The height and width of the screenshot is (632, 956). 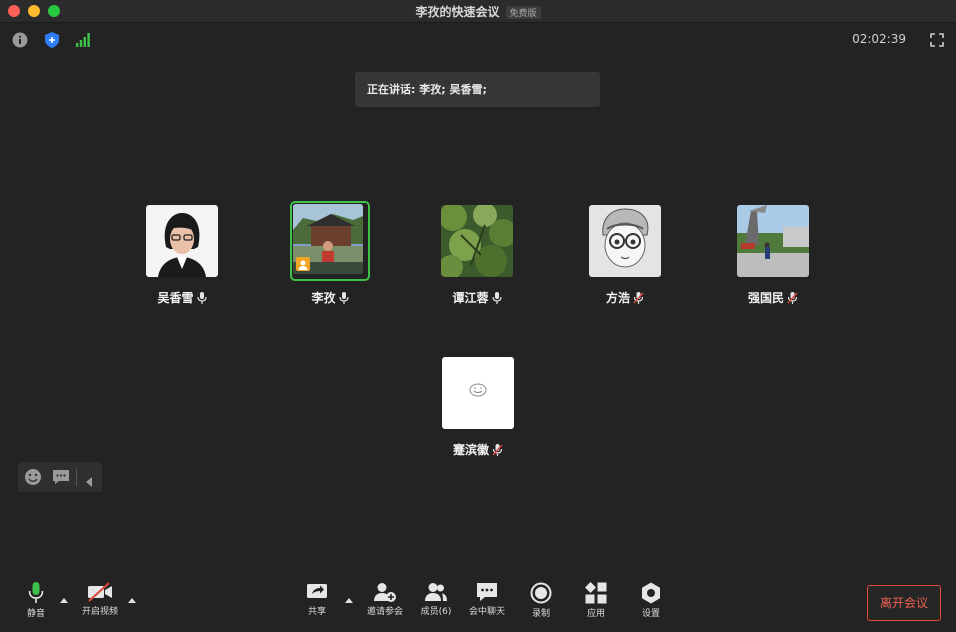 What do you see at coordinates (625, 297) in the screenshot?
I see `participant-name: 方浩` at bounding box center [625, 297].